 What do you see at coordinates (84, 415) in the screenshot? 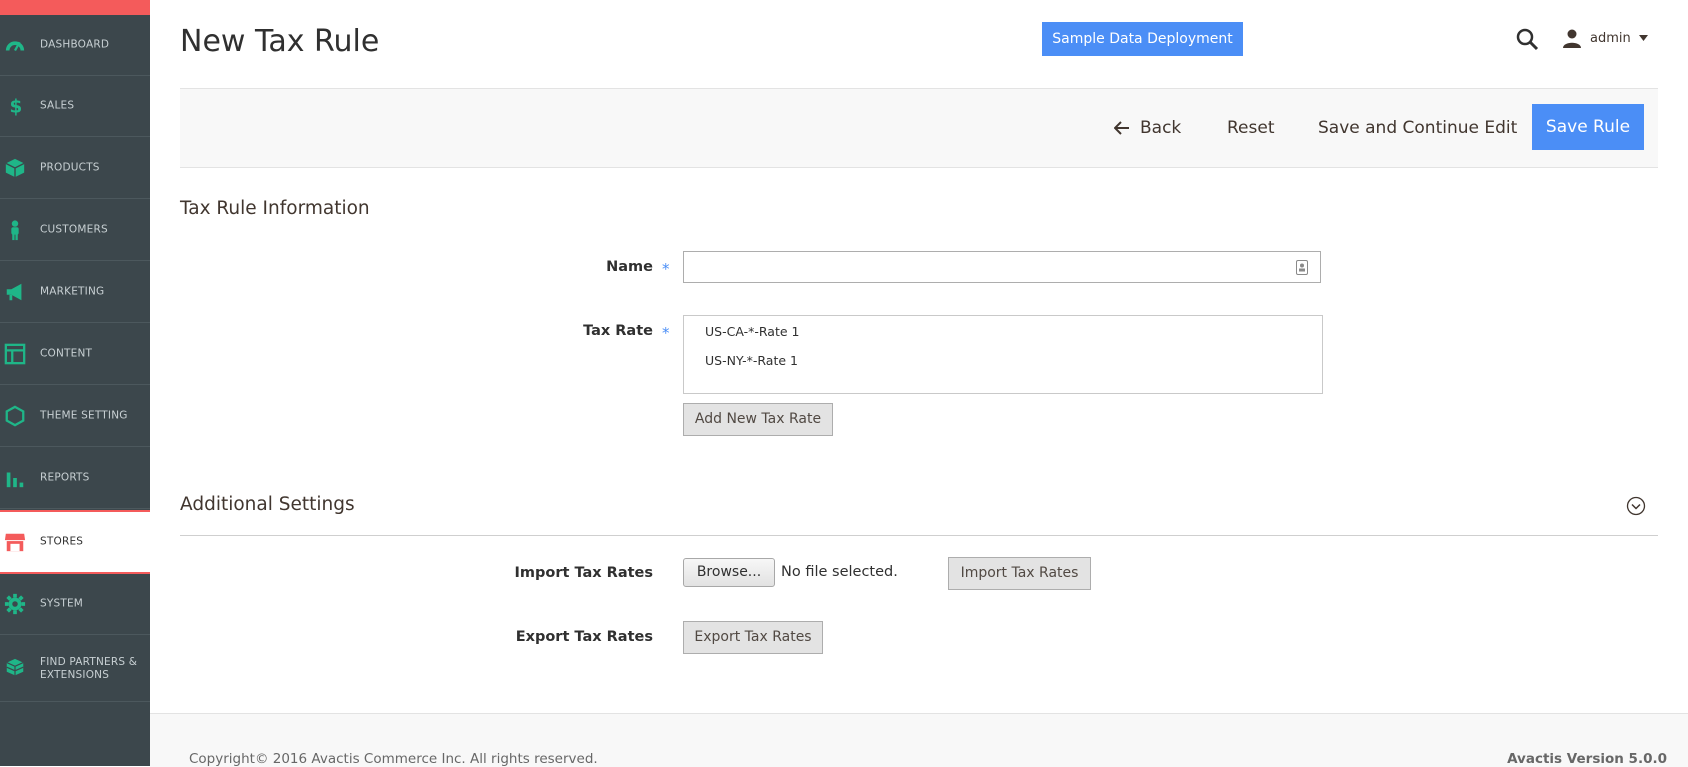
I see `sidebar-item-label: THEME SETTING` at bounding box center [84, 415].